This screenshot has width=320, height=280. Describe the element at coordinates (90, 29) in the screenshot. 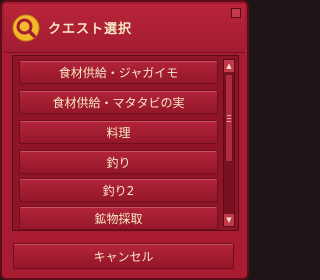

I see `window-title: クエスト選択` at that location.